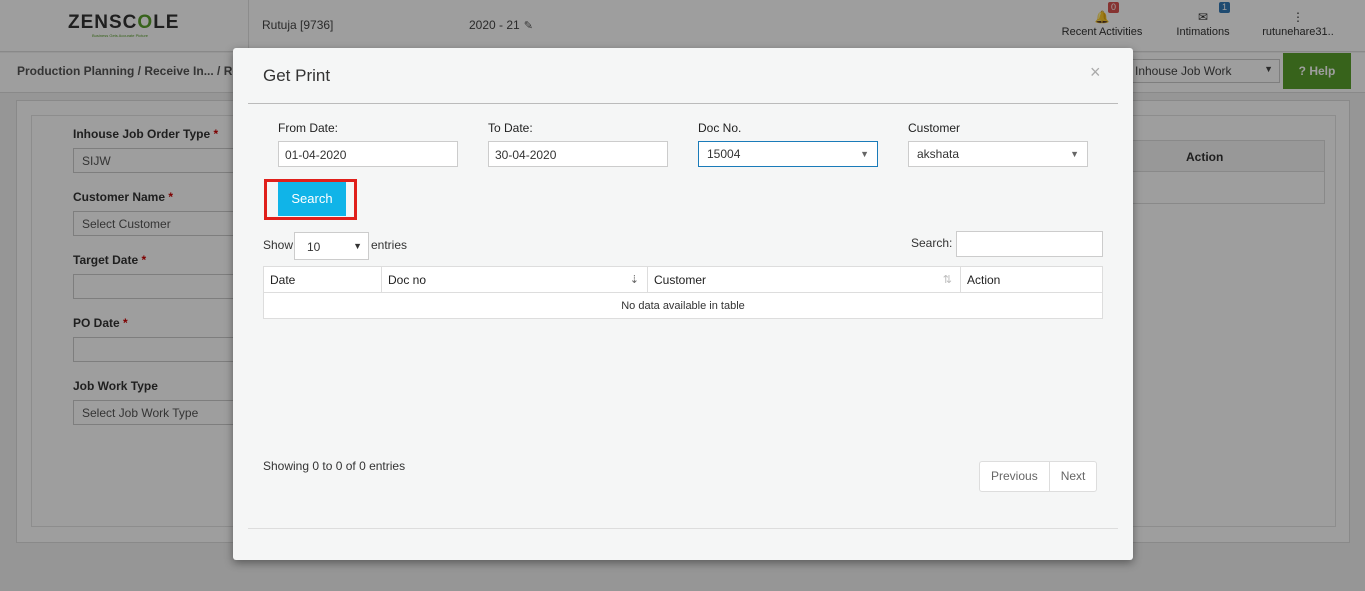 This screenshot has height=591, width=1365. Describe the element at coordinates (1014, 476) in the screenshot. I see `previous-button: Previous` at that location.